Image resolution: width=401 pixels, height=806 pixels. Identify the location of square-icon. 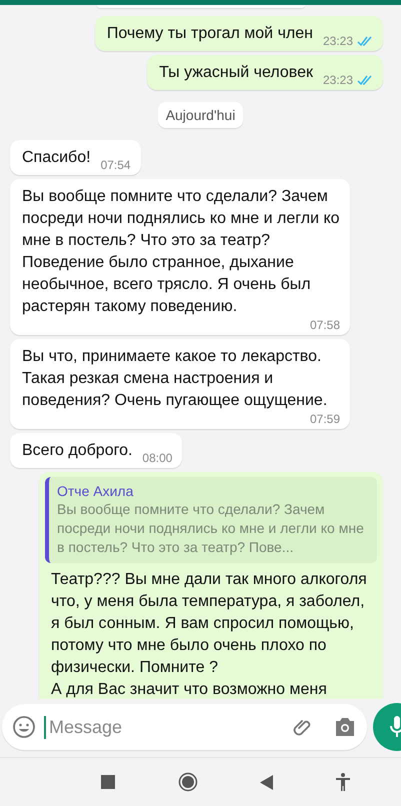
(108, 782).